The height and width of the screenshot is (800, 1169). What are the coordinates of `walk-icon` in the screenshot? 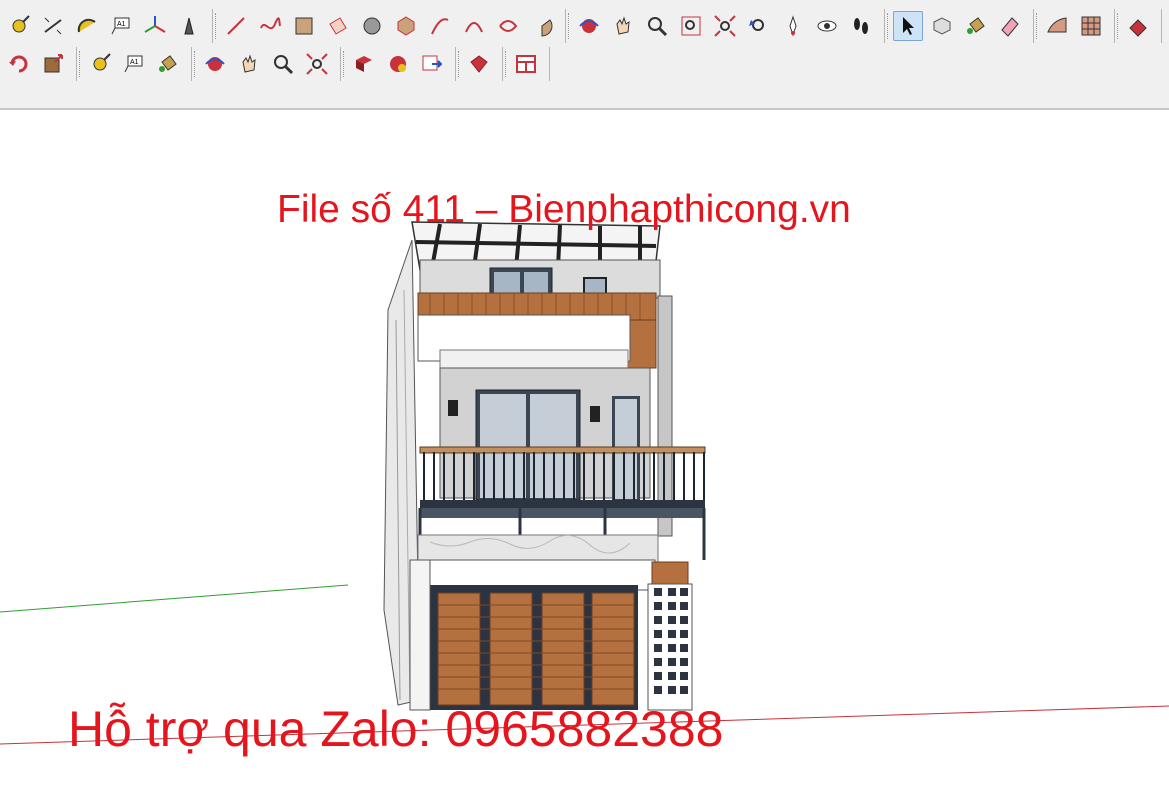 It's located at (861, 26).